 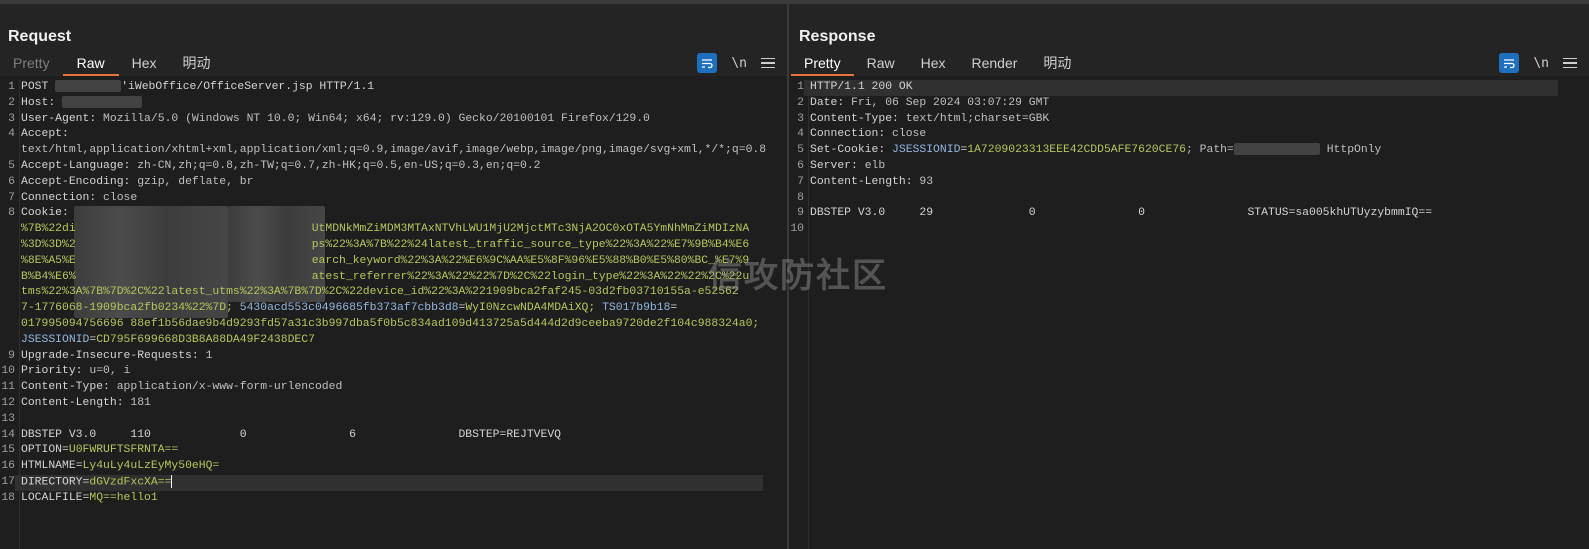 I want to click on body-param-line: 18 LOCALFILE=MQ==hello1, so click(x=79, y=498).